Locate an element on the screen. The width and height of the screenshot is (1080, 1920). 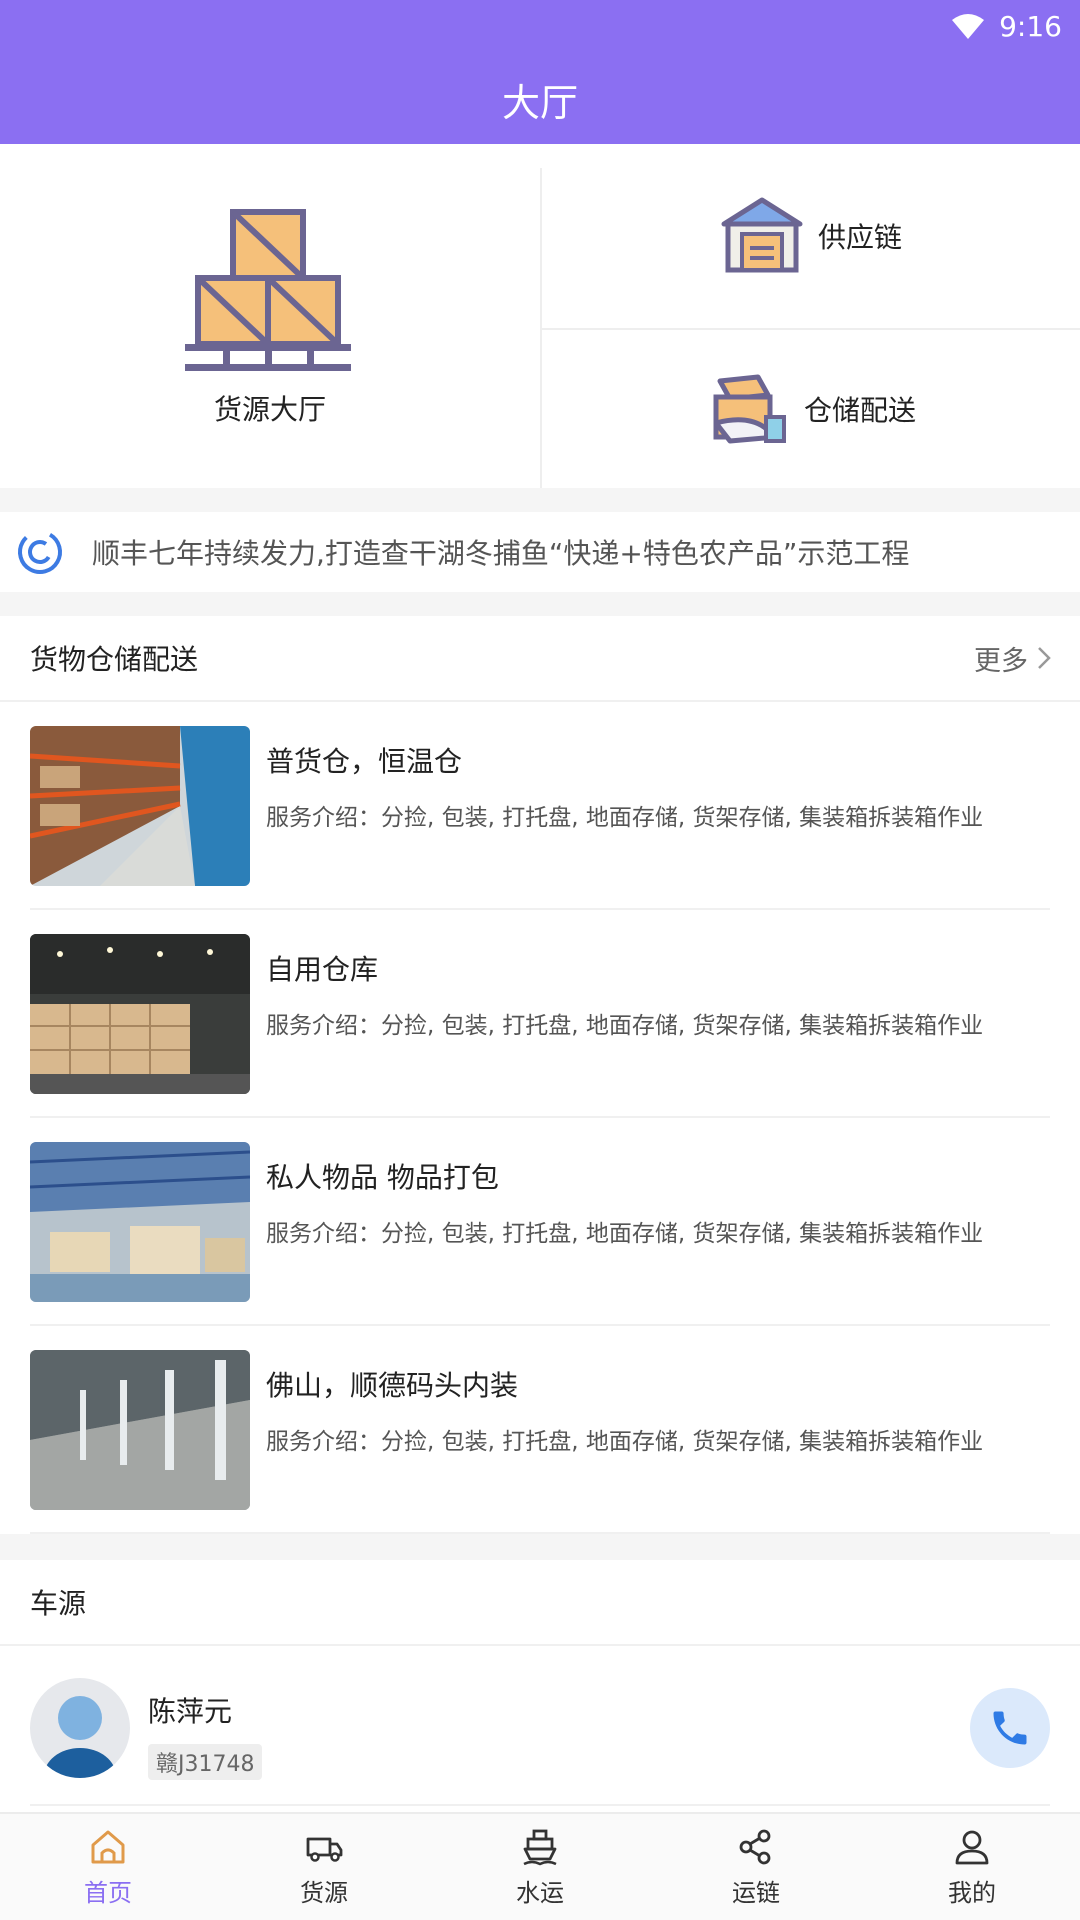
warehouse-icon is located at coordinates (762, 235).